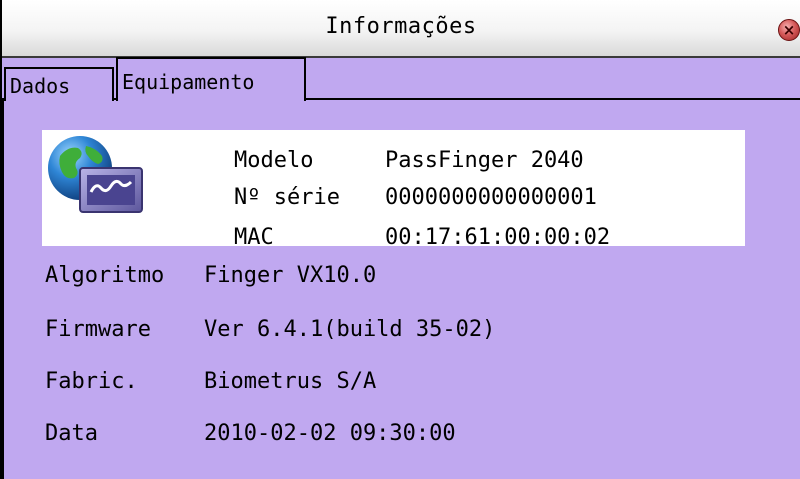 This screenshot has width=800, height=479. Describe the element at coordinates (491, 197) in the screenshot. I see `serial-value: 0000000000000001` at that location.